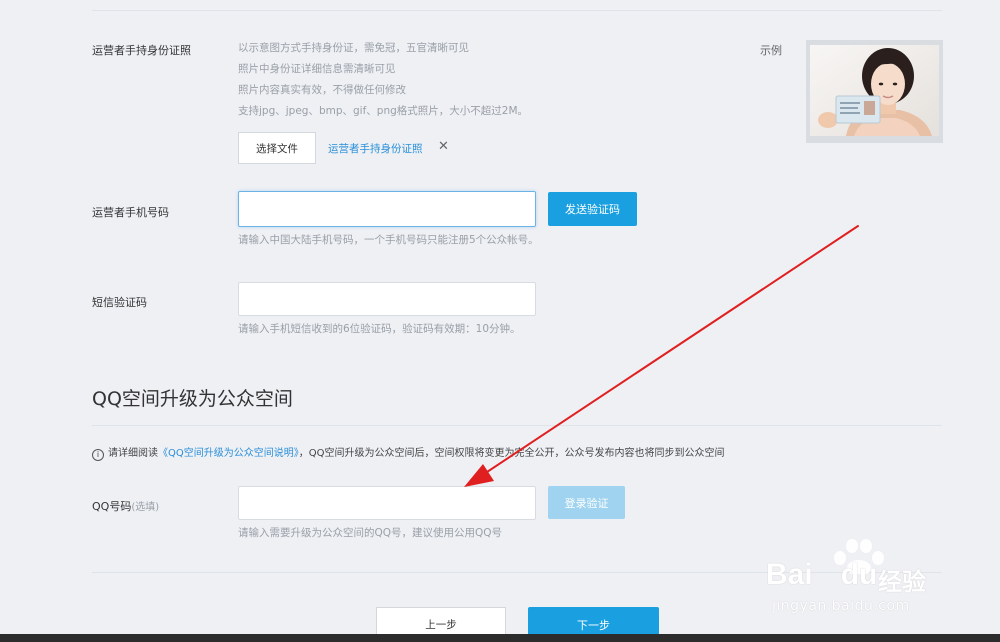 This screenshot has width=1000, height=642. I want to click on watermark-url: jingyan.baidu.com, so click(841, 606).